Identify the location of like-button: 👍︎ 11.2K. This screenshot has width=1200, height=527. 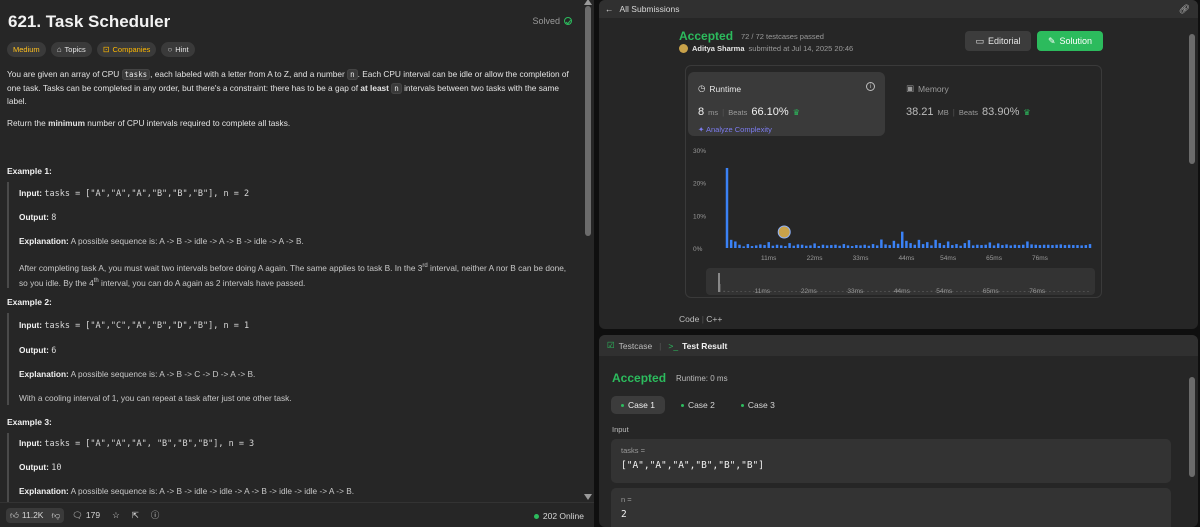
(27, 515).